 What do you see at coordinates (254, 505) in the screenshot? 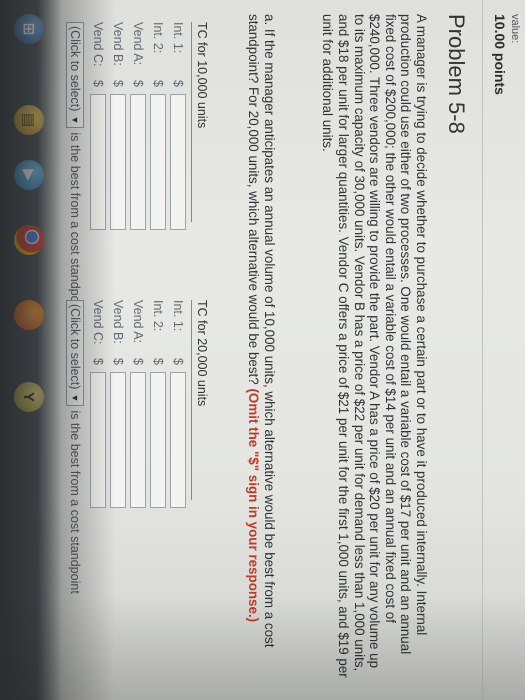
I see `question-instruction: (Omit the "$" sign in your response.)` at bounding box center [254, 505].